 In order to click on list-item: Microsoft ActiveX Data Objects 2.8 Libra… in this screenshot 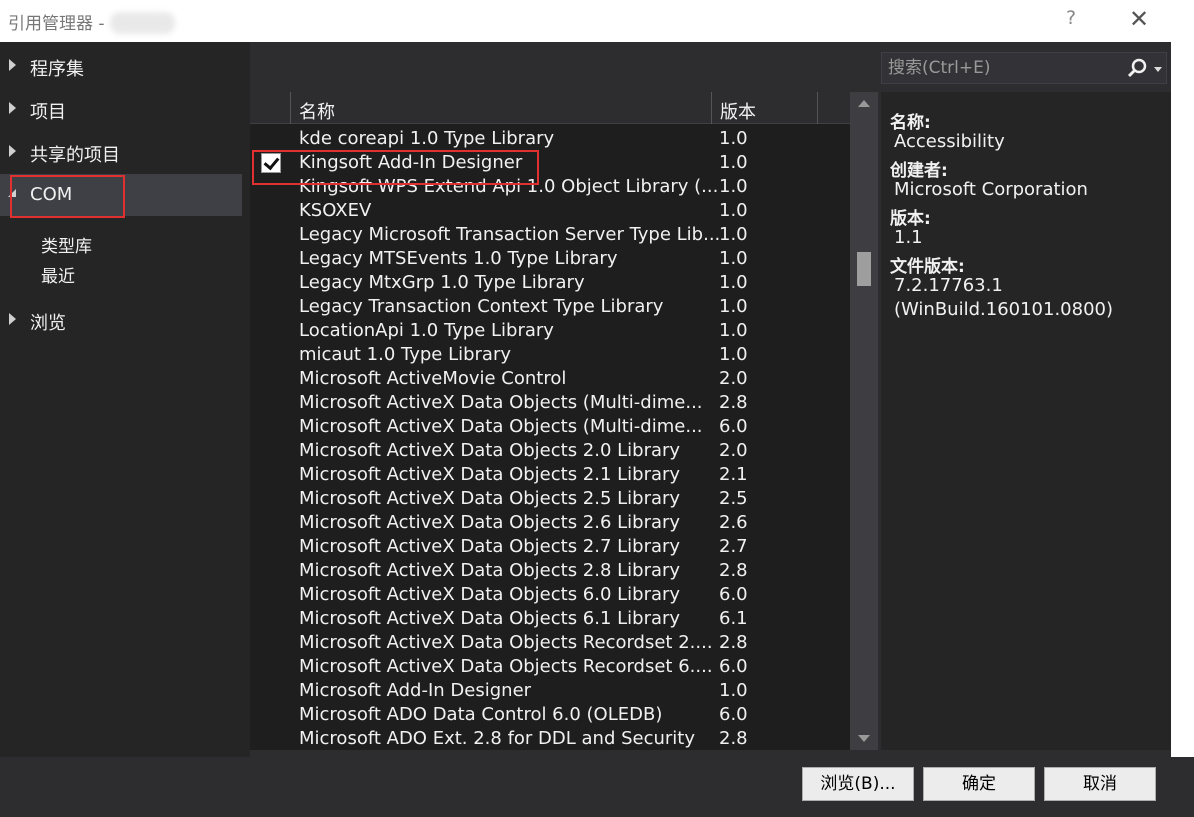, I will do `click(550, 571)`.